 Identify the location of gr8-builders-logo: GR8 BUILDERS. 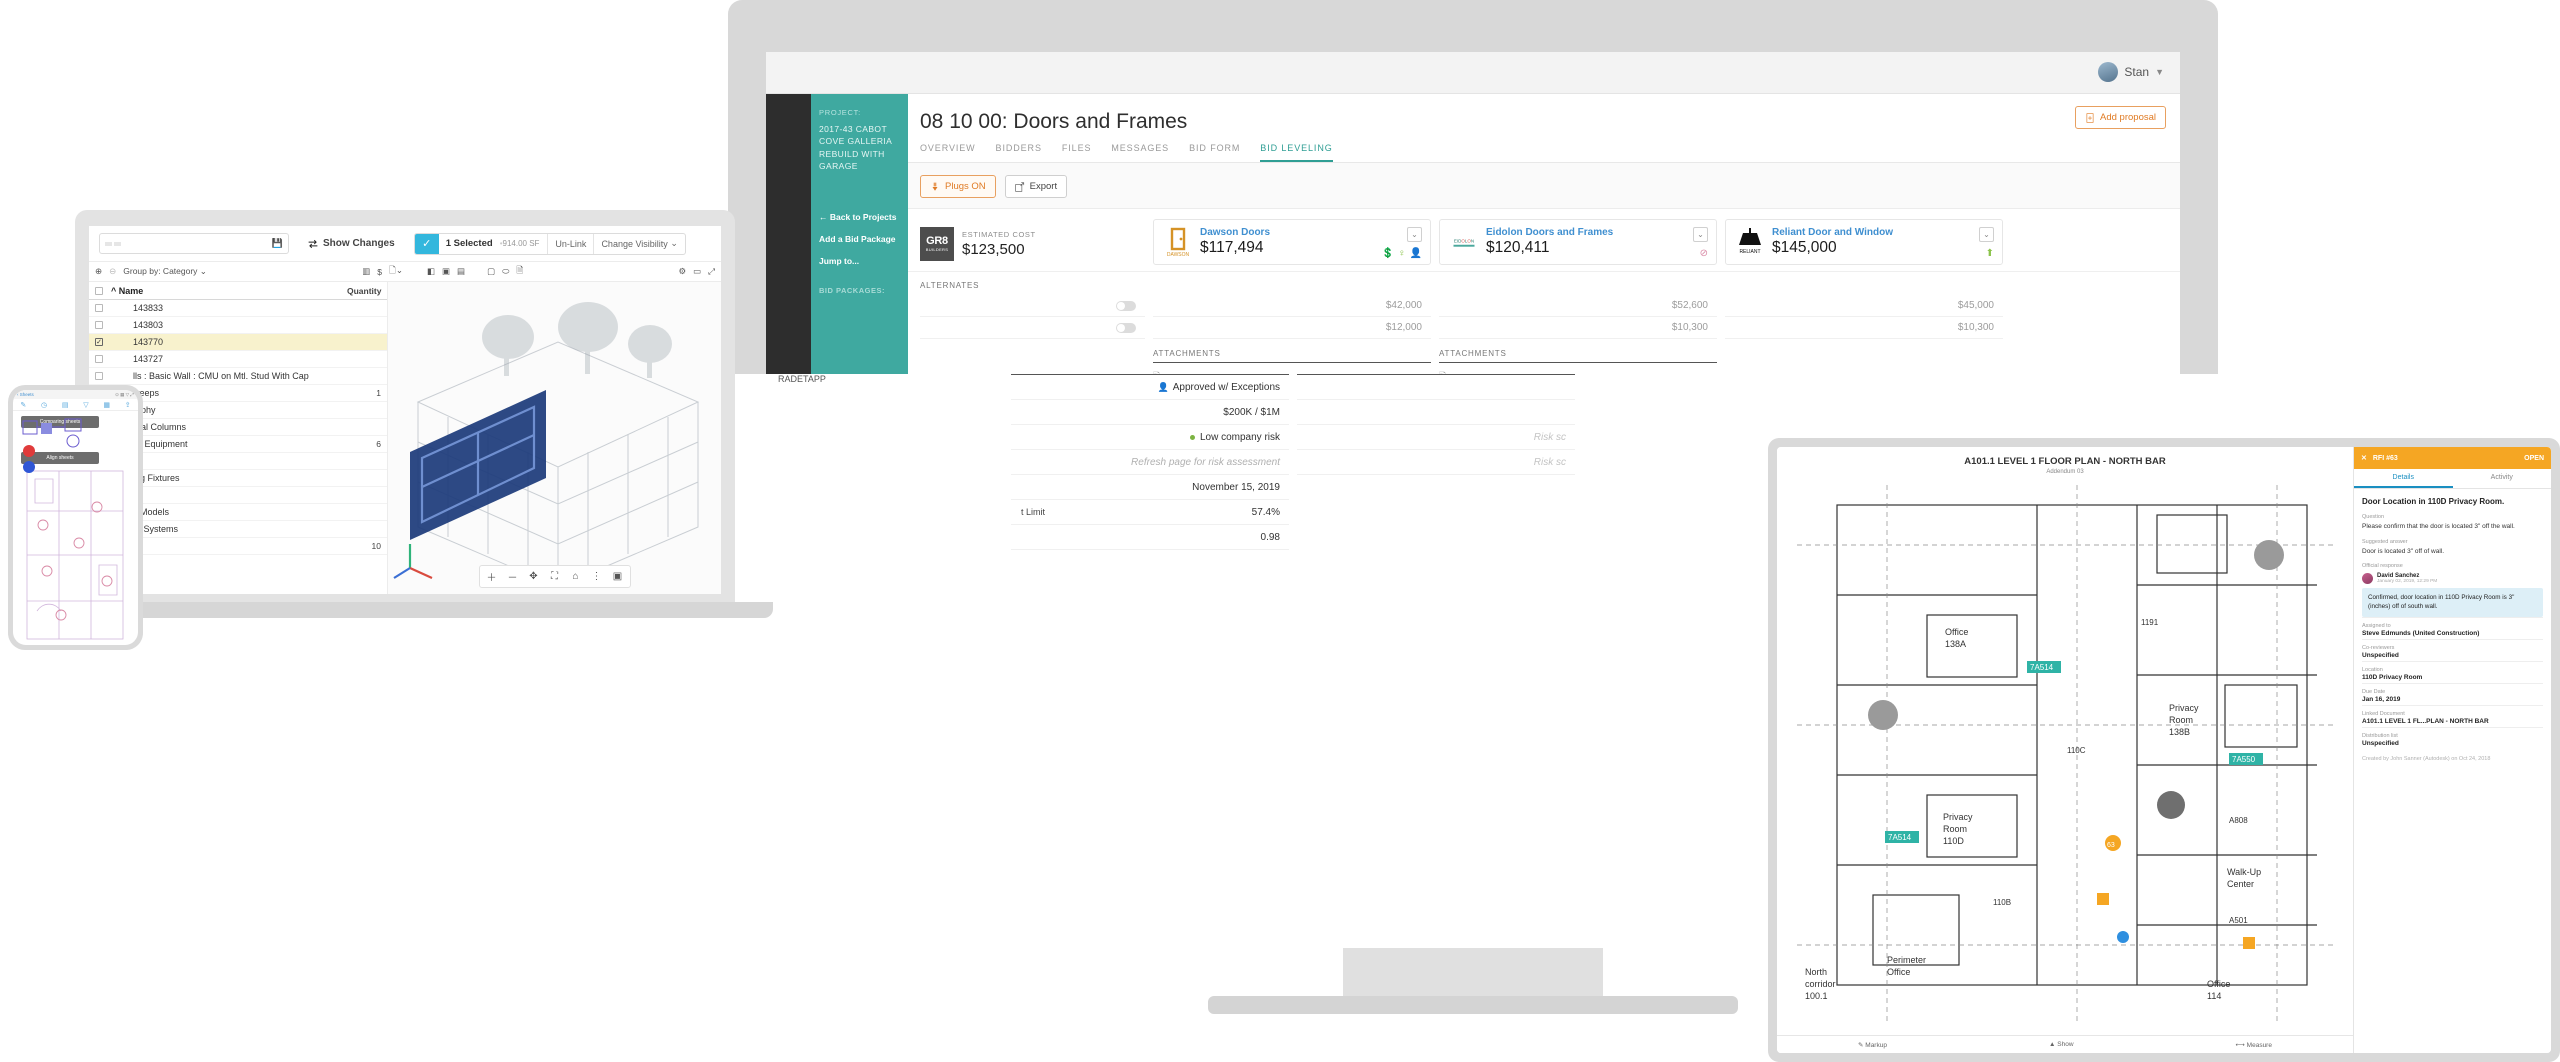
(937, 244).